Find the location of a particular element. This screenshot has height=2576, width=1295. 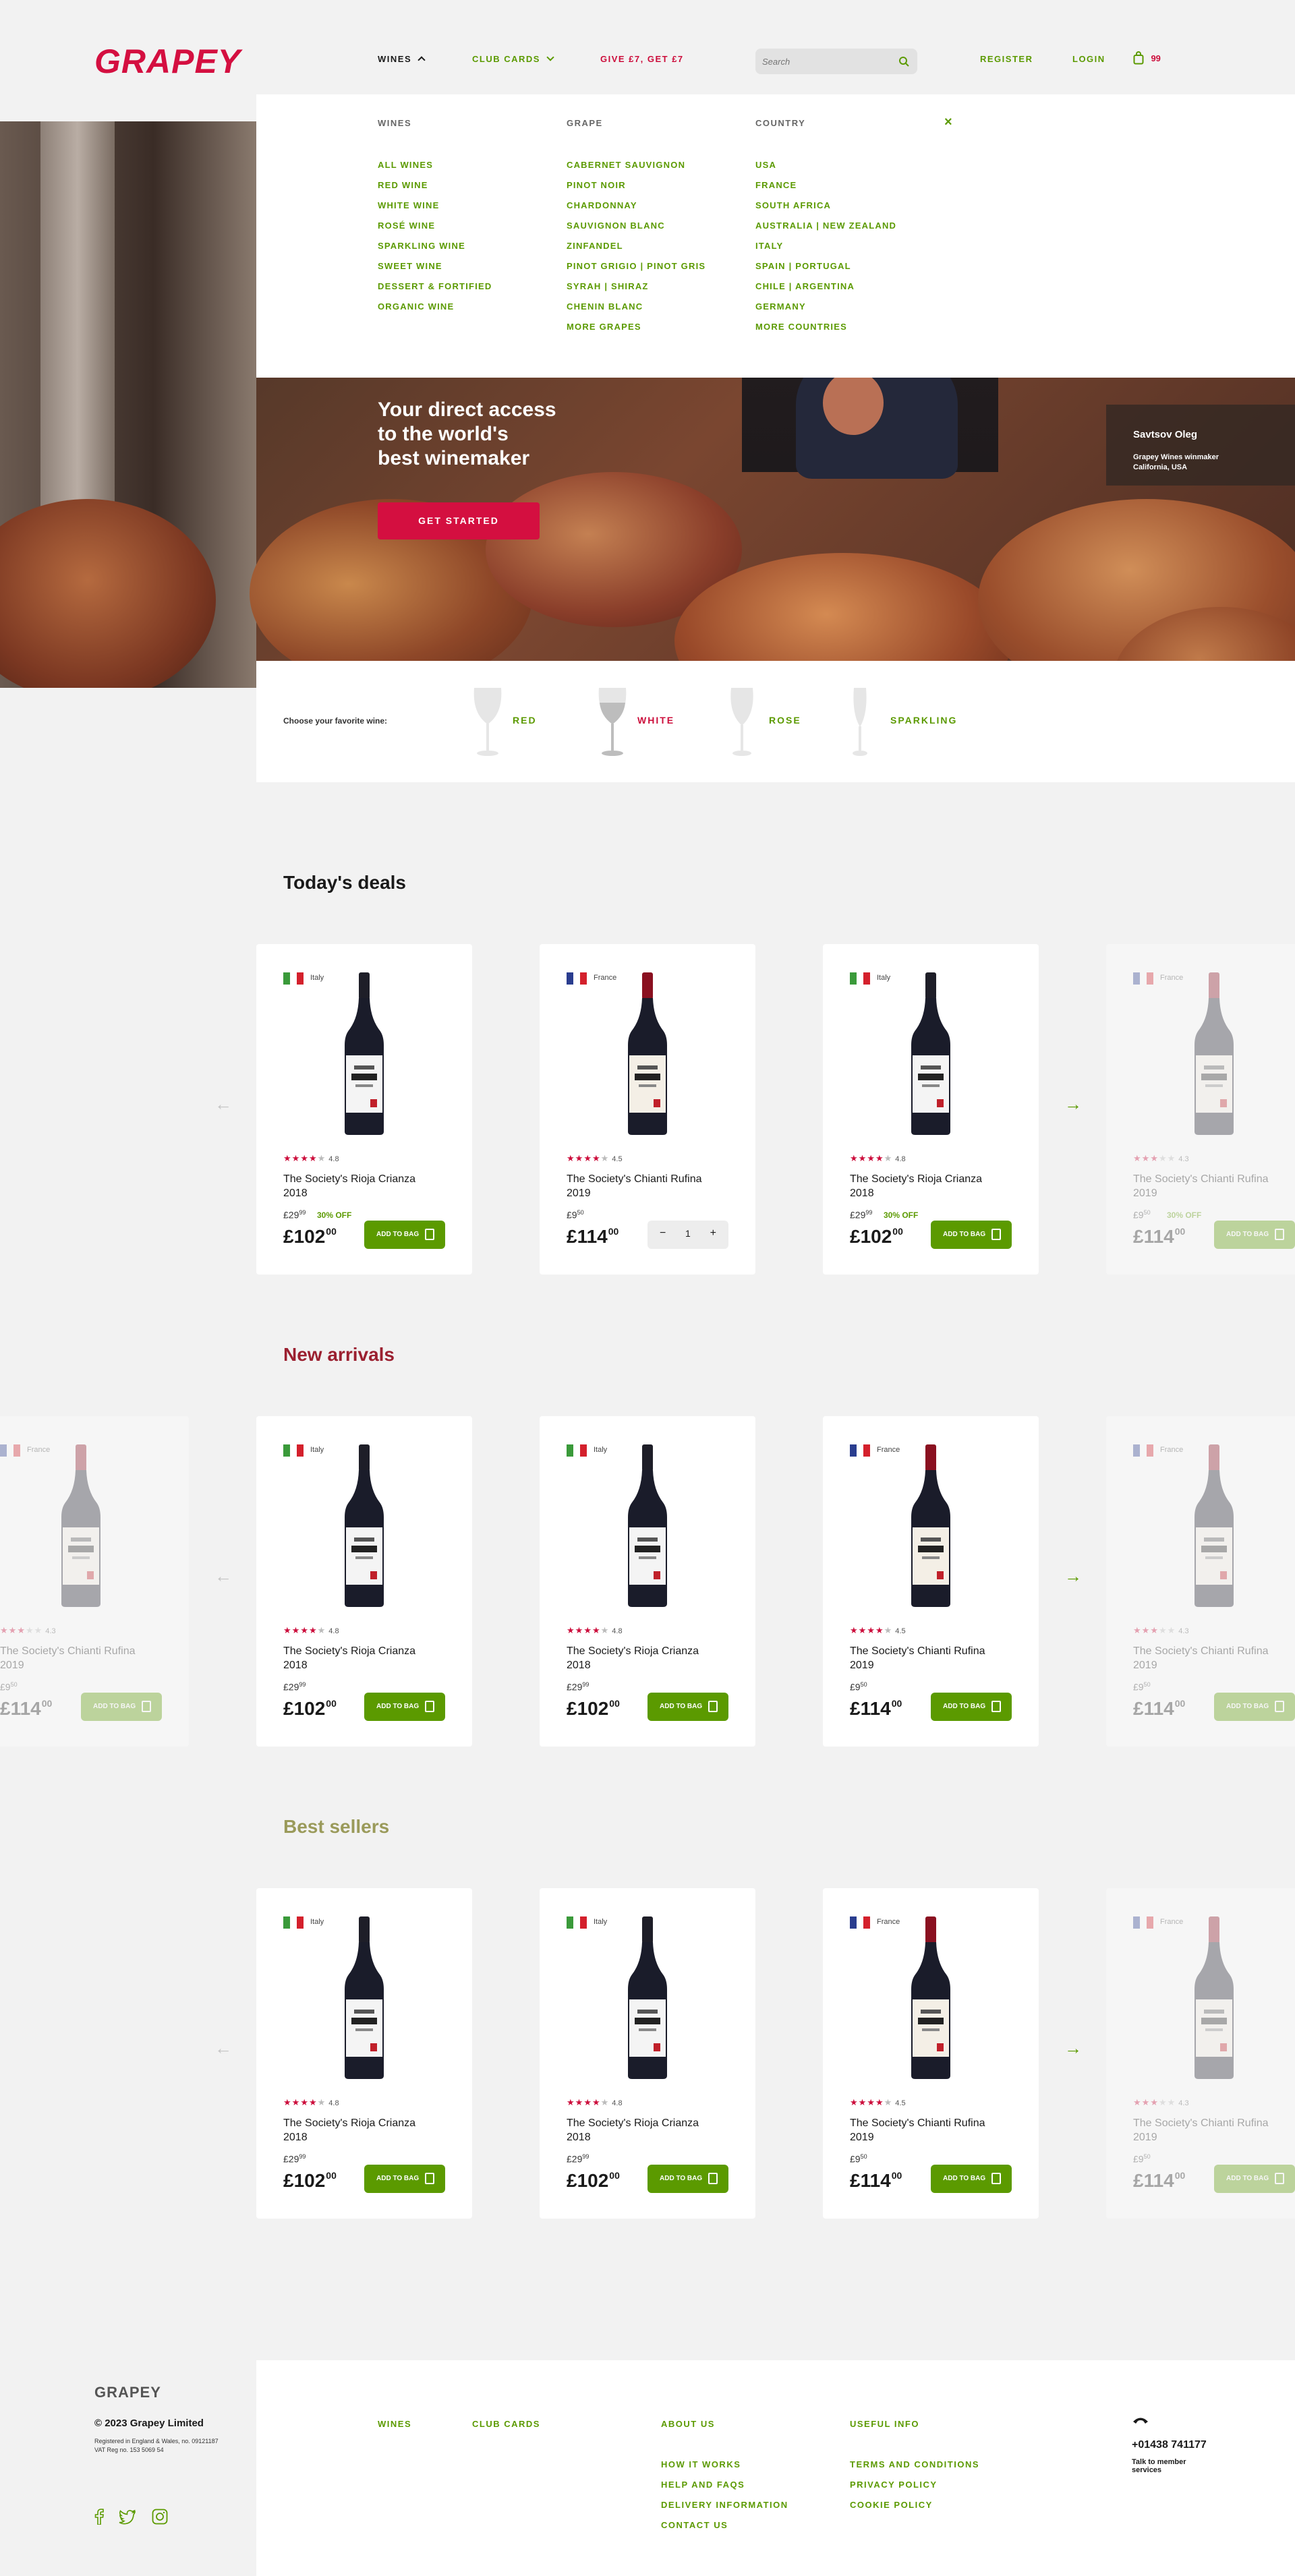

menu-item-all-wines: ALL WINES is located at coordinates (435, 165).